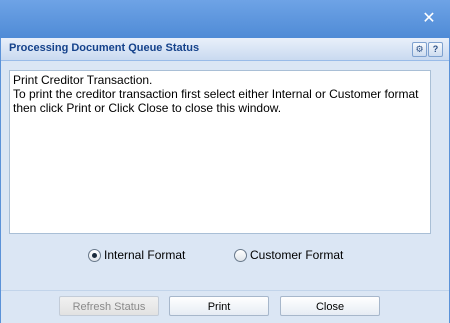  What do you see at coordinates (240, 255) in the screenshot?
I see `customer-format-radio` at bounding box center [240, 255].